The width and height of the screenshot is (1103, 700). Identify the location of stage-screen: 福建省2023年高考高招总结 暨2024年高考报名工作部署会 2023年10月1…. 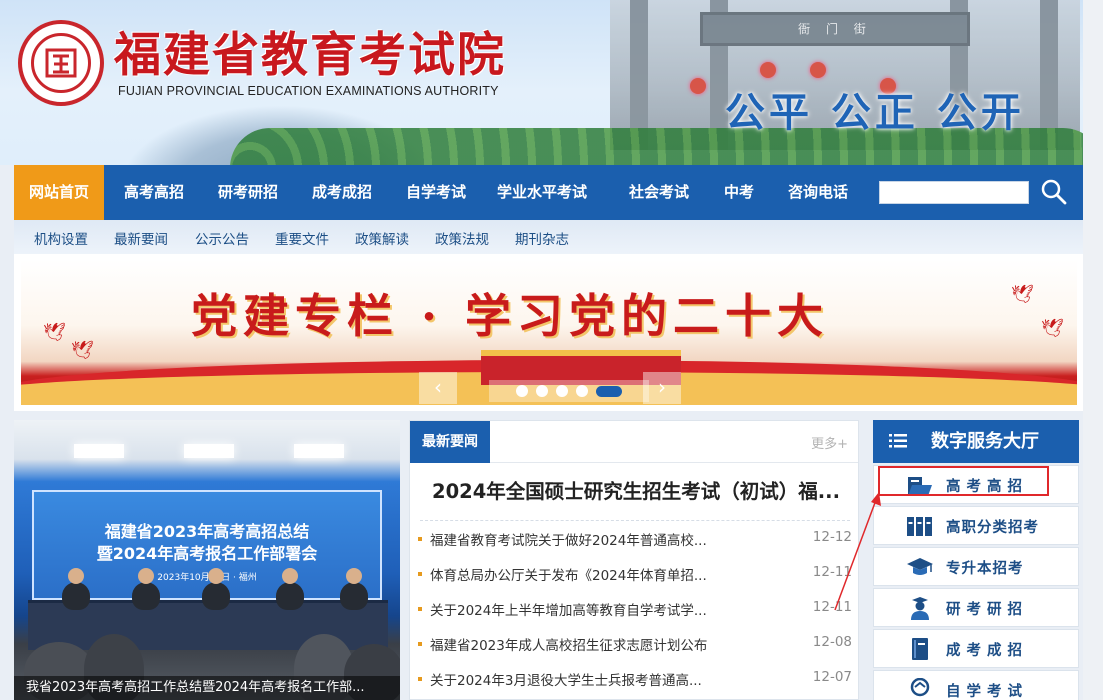
(207, 545).